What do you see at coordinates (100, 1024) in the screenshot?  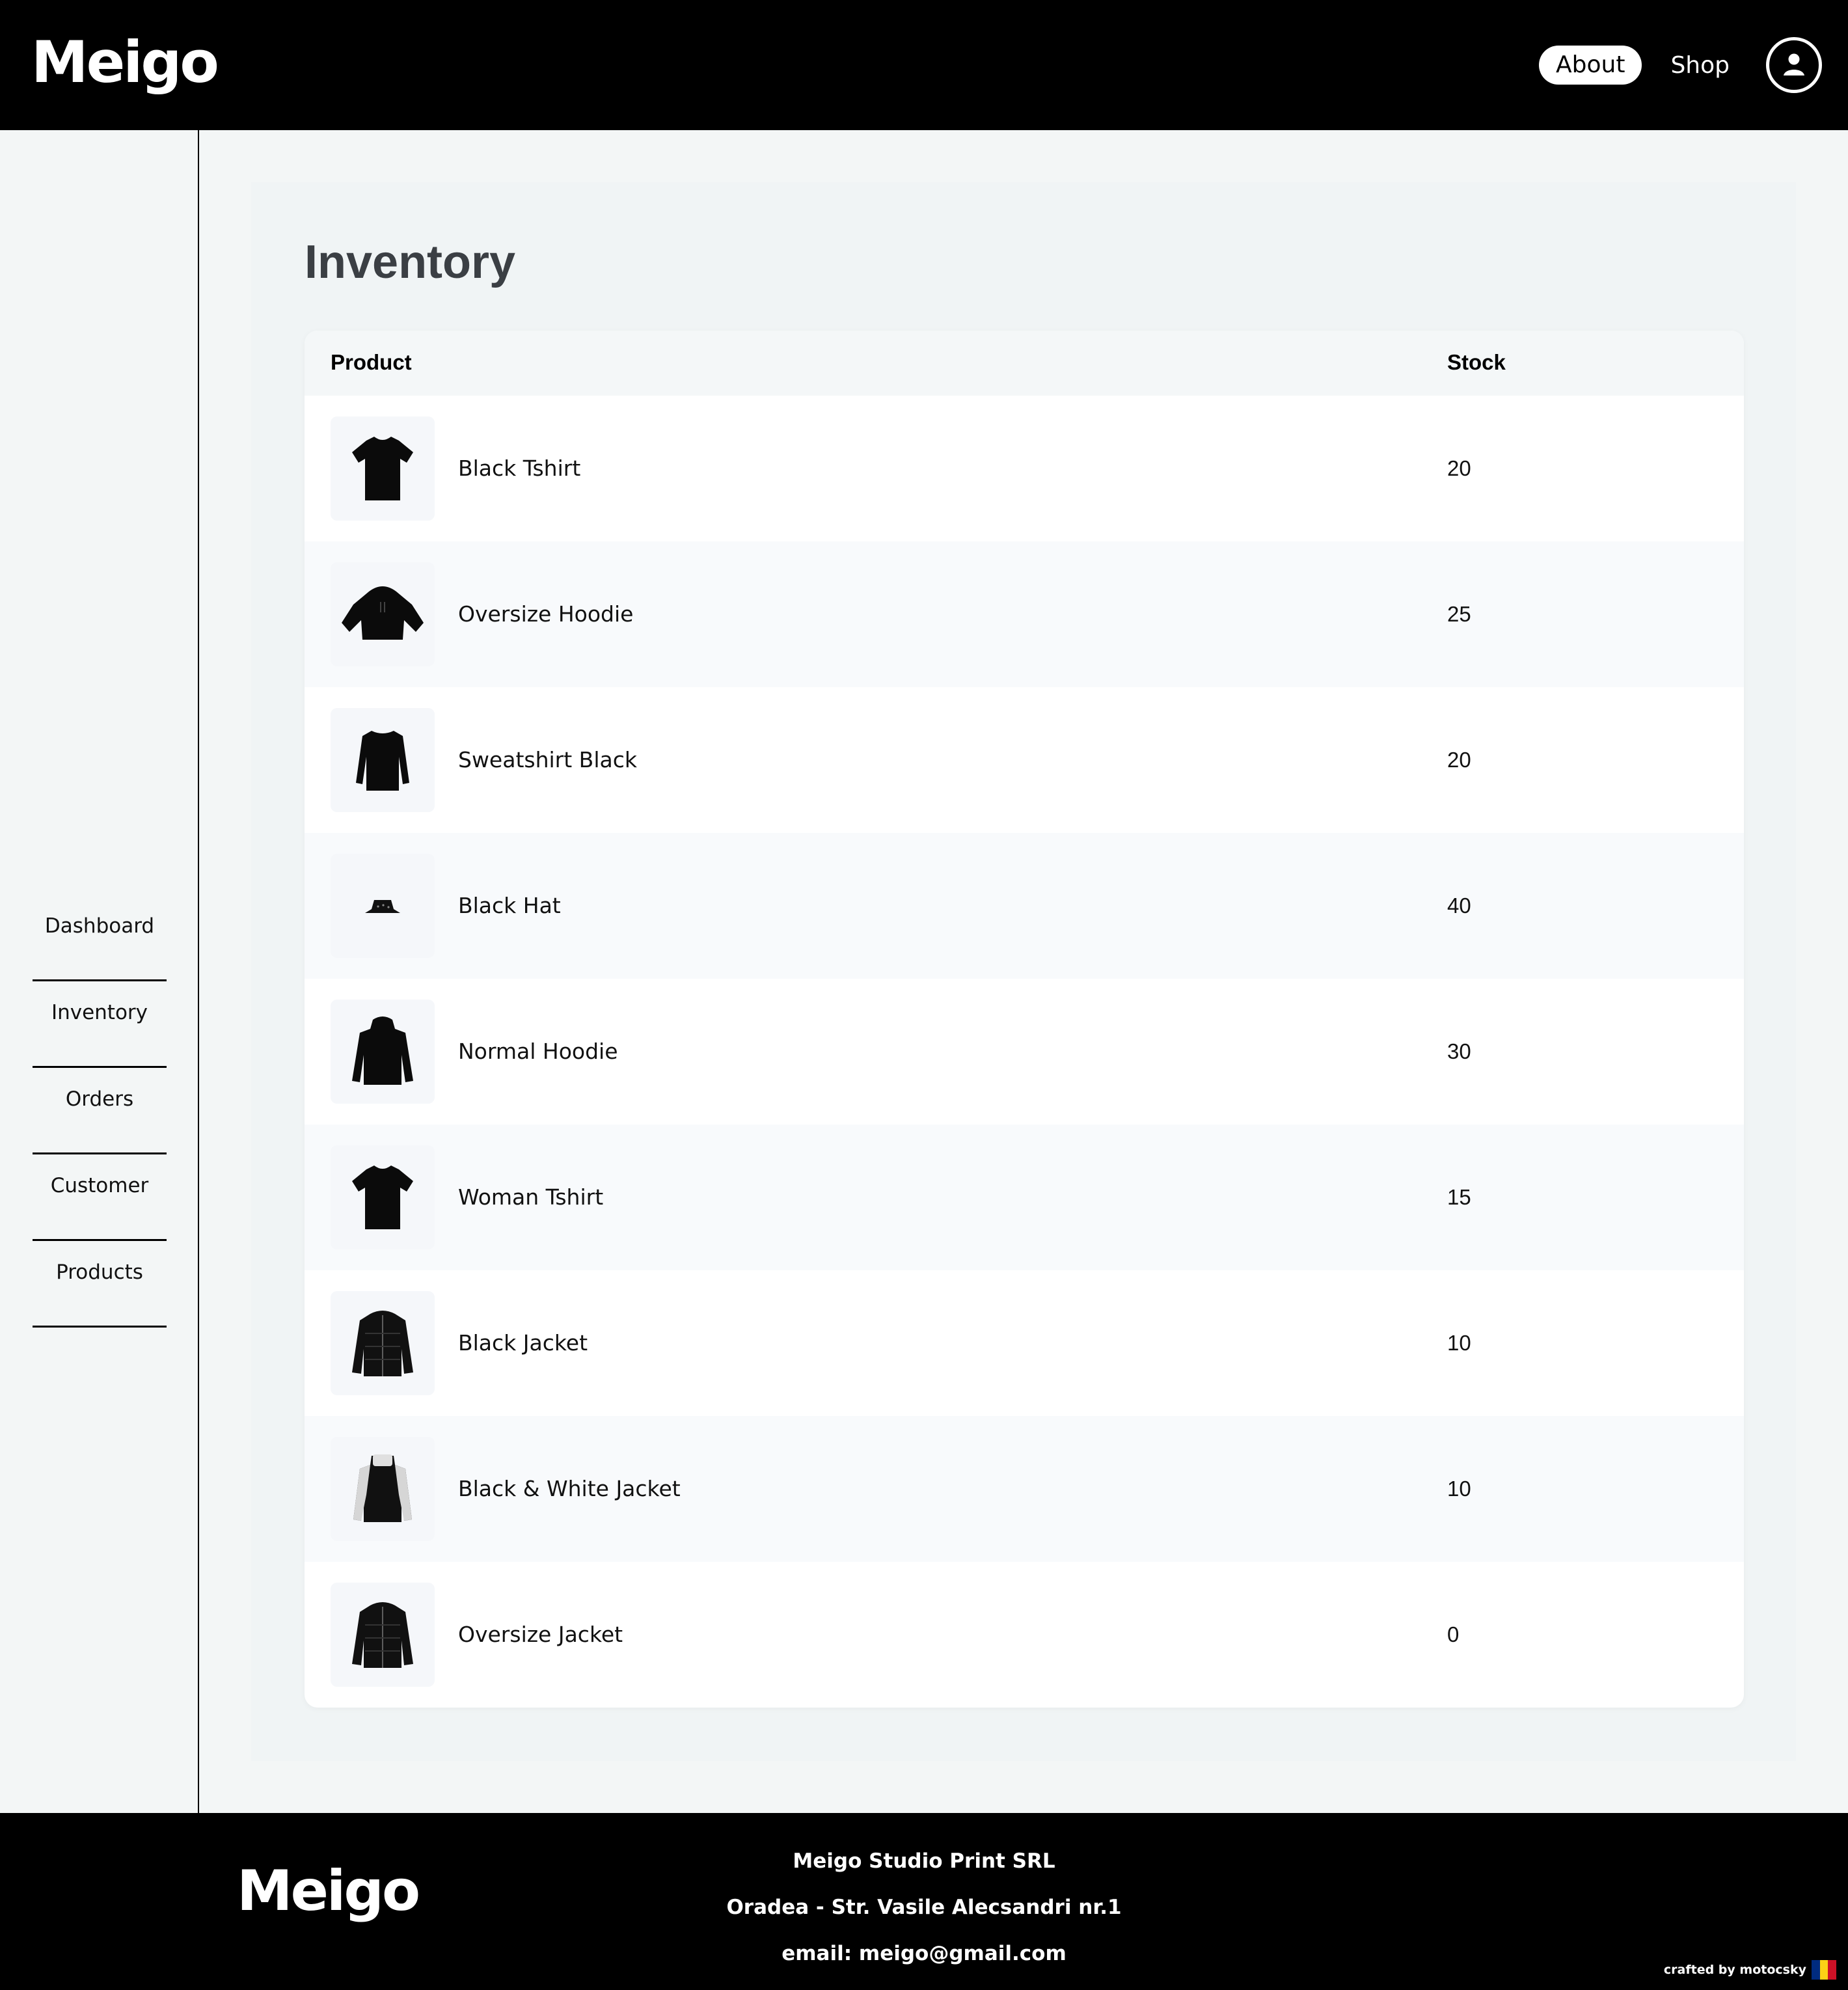 I see `sidebar-item-inventory: Inventory` at bounding box center [100, 1024].